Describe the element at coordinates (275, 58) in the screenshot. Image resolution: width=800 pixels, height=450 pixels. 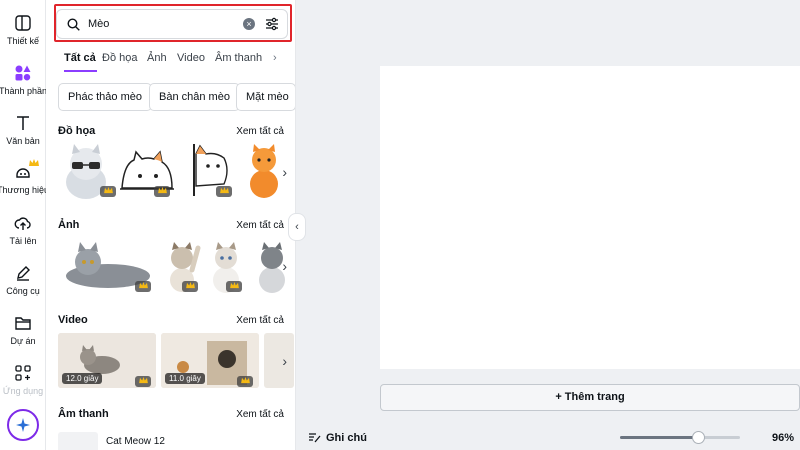
I see `tabs-next-icon: ›` at that location.